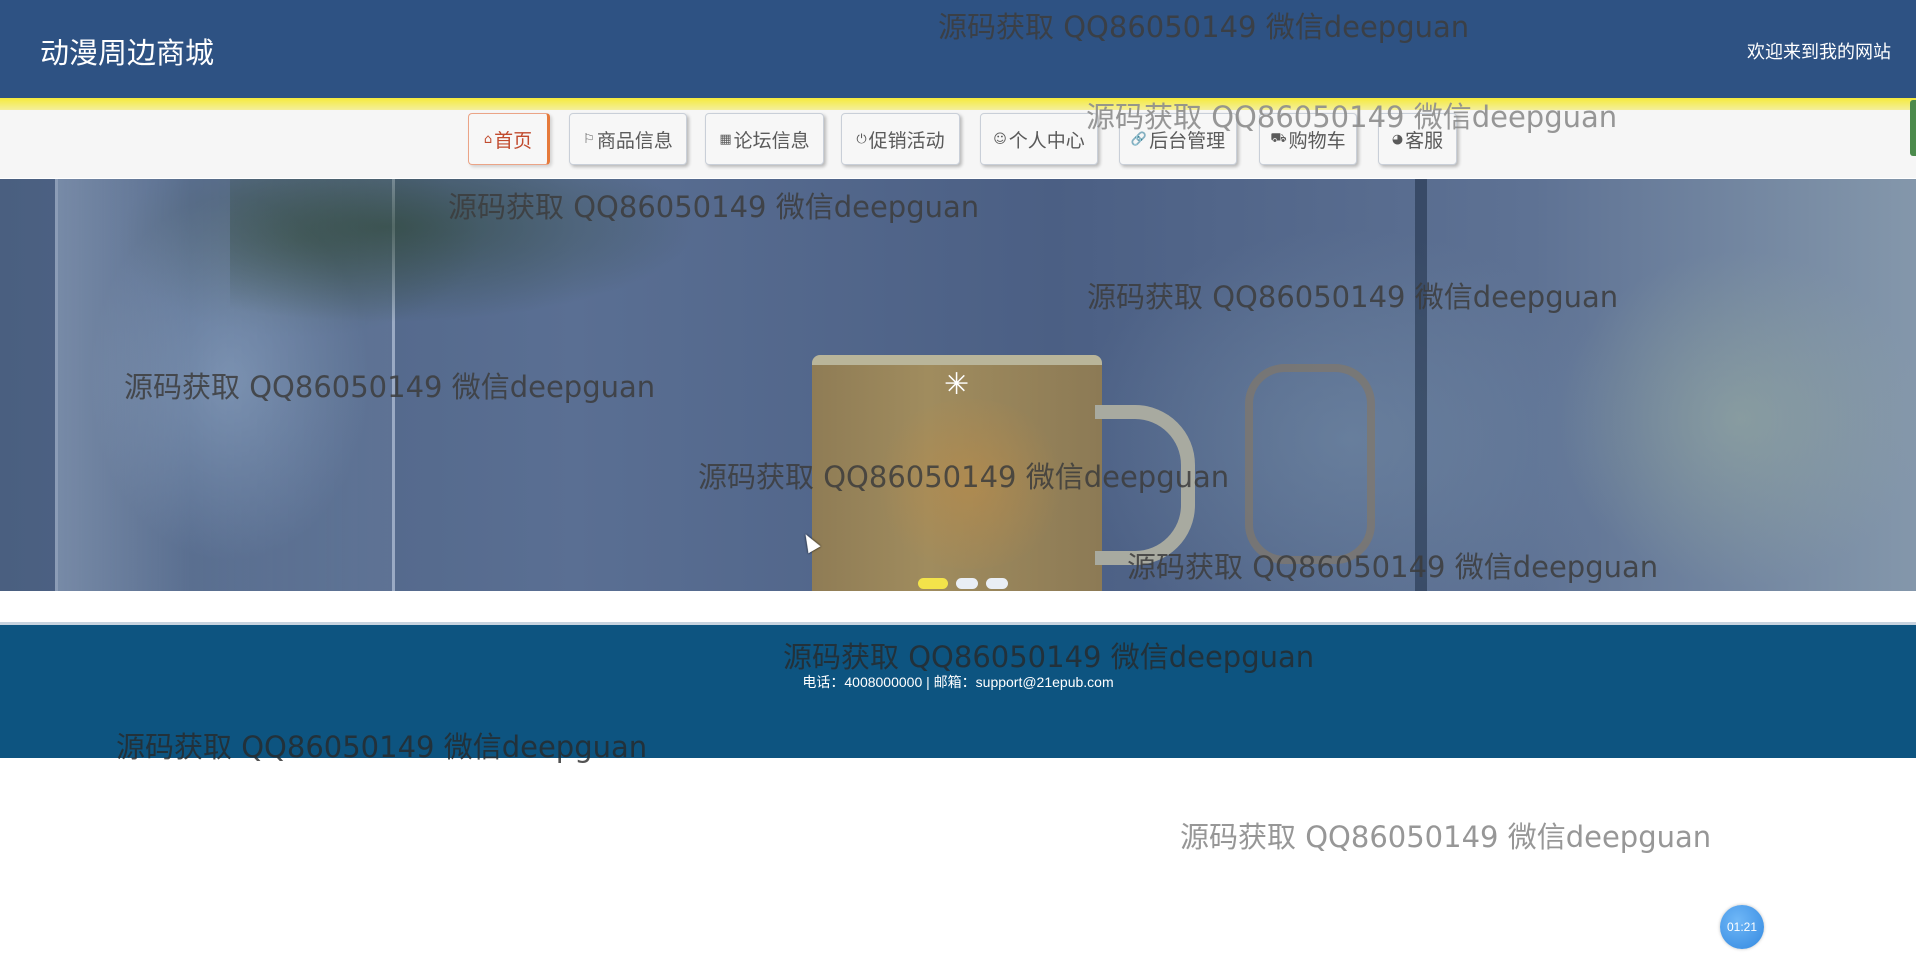 The image size is (1916, 964). What do you see at coordinates (1145, 485) in the screenshot?
I see `banner-mug-handle` at bounding box center [1145, 485].